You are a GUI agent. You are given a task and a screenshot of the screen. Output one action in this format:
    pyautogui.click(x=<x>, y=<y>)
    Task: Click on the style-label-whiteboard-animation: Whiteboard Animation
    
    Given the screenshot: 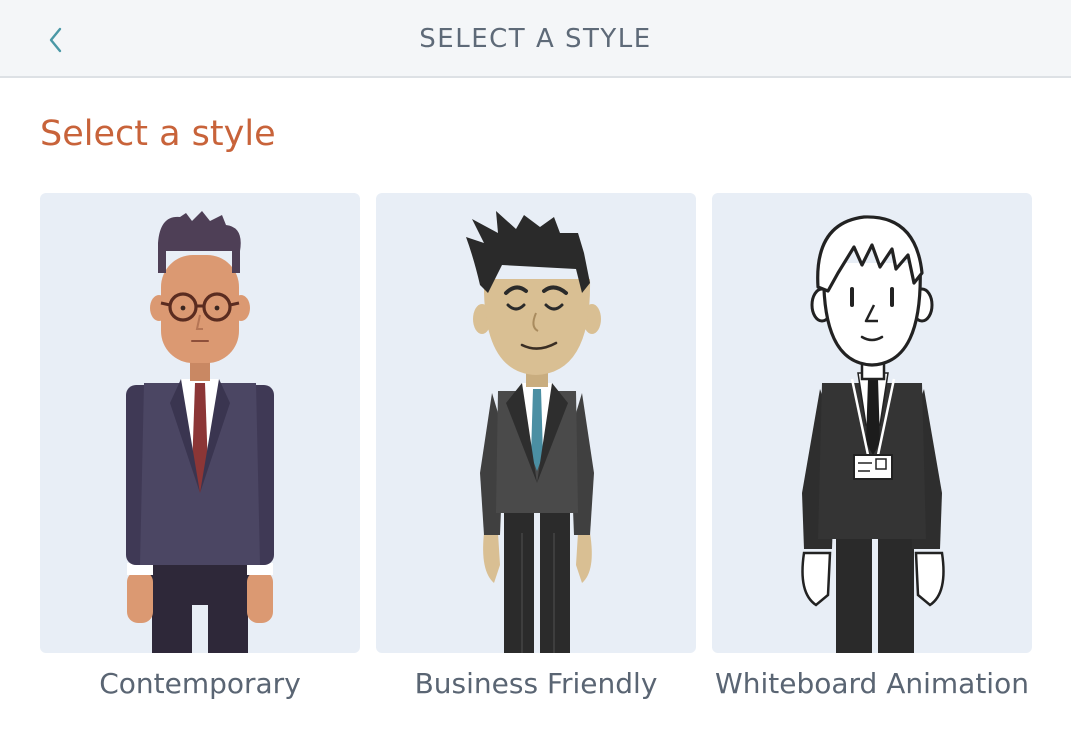 What is the action you would take?
    pyautogui.click(x=872, y=683)
    